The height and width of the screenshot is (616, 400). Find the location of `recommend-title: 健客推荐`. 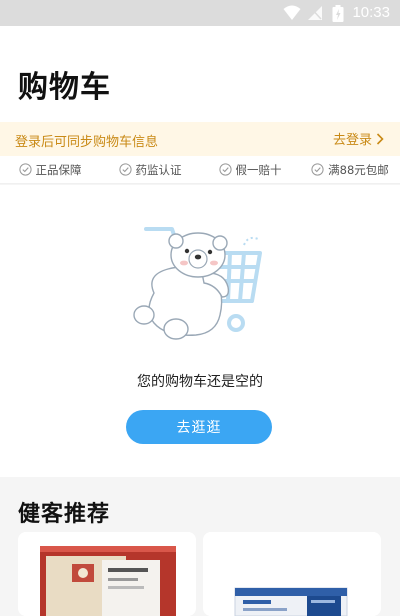

recommend-title: 健客推荐 is located at coordinates (64, 514).